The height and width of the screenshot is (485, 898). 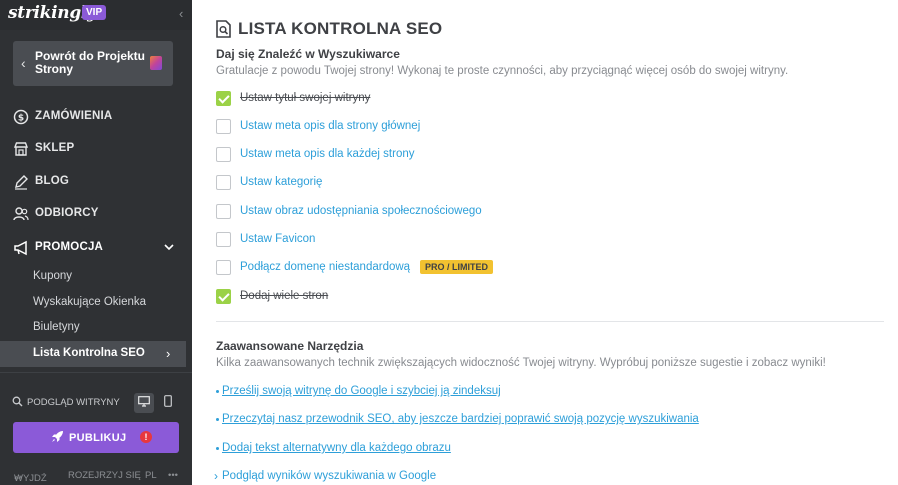 What do you see at coordinates (17, 403) in the screenshot?
I see `magnifier-icon` at bounding box center [17, 403].